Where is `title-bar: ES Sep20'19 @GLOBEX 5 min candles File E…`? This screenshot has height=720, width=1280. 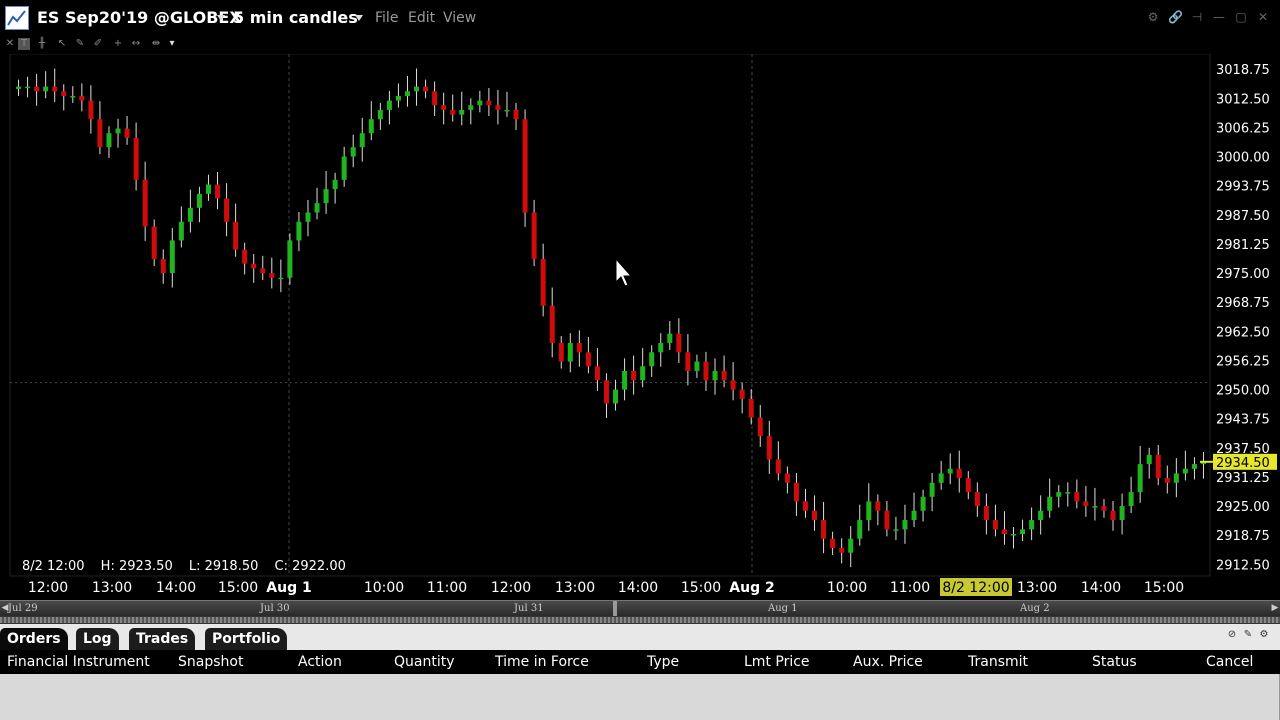
title-bar: ES Sep20'19 @GLOBEX 5 min candles File E… is located at coordinates (640, 18).